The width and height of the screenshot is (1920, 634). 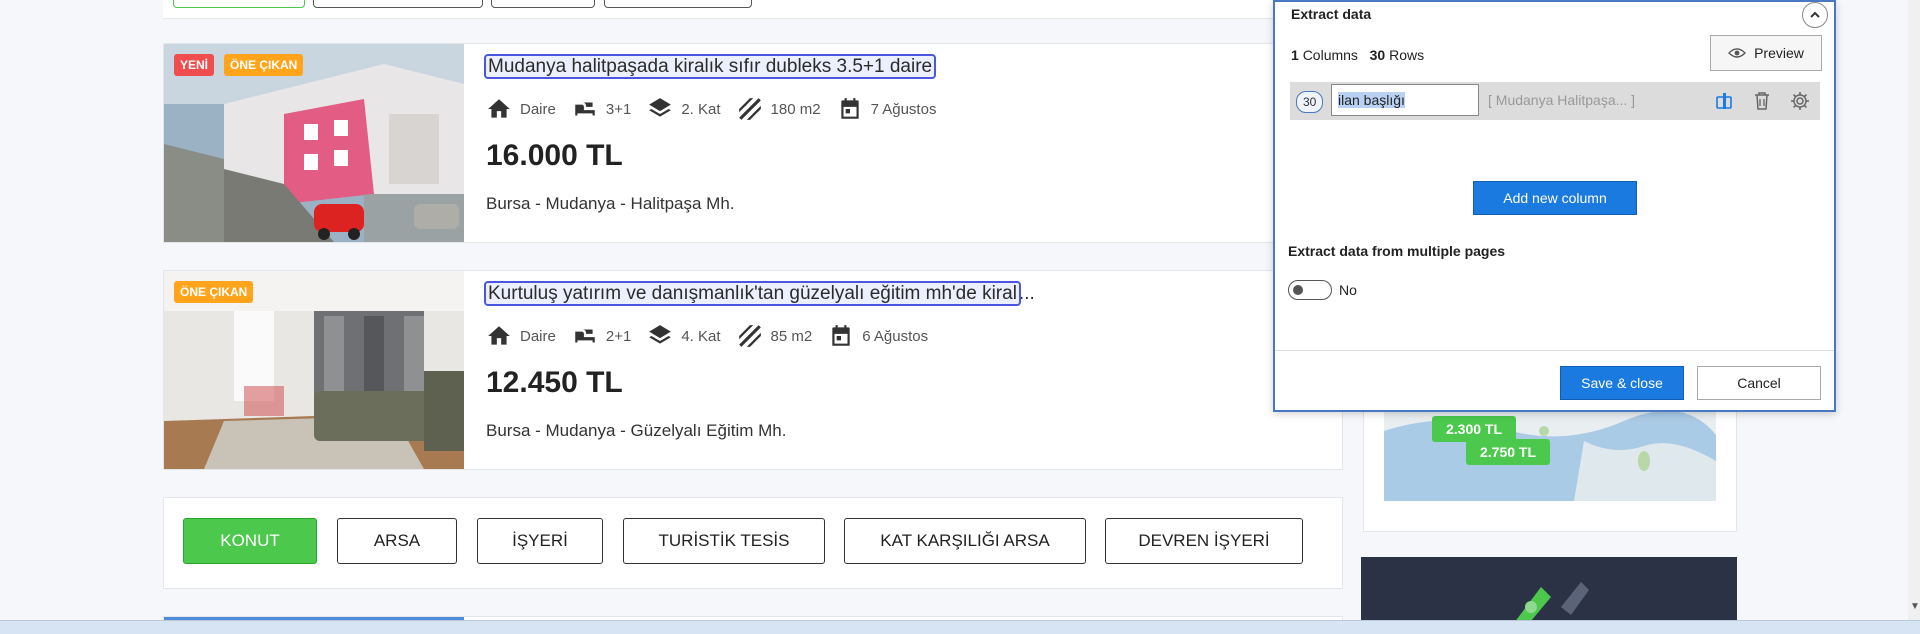 What do you see at coordinates (1348, 290) in the screenshot?
I see `multi-pages-value: No` at bounding box center [1348, 290].